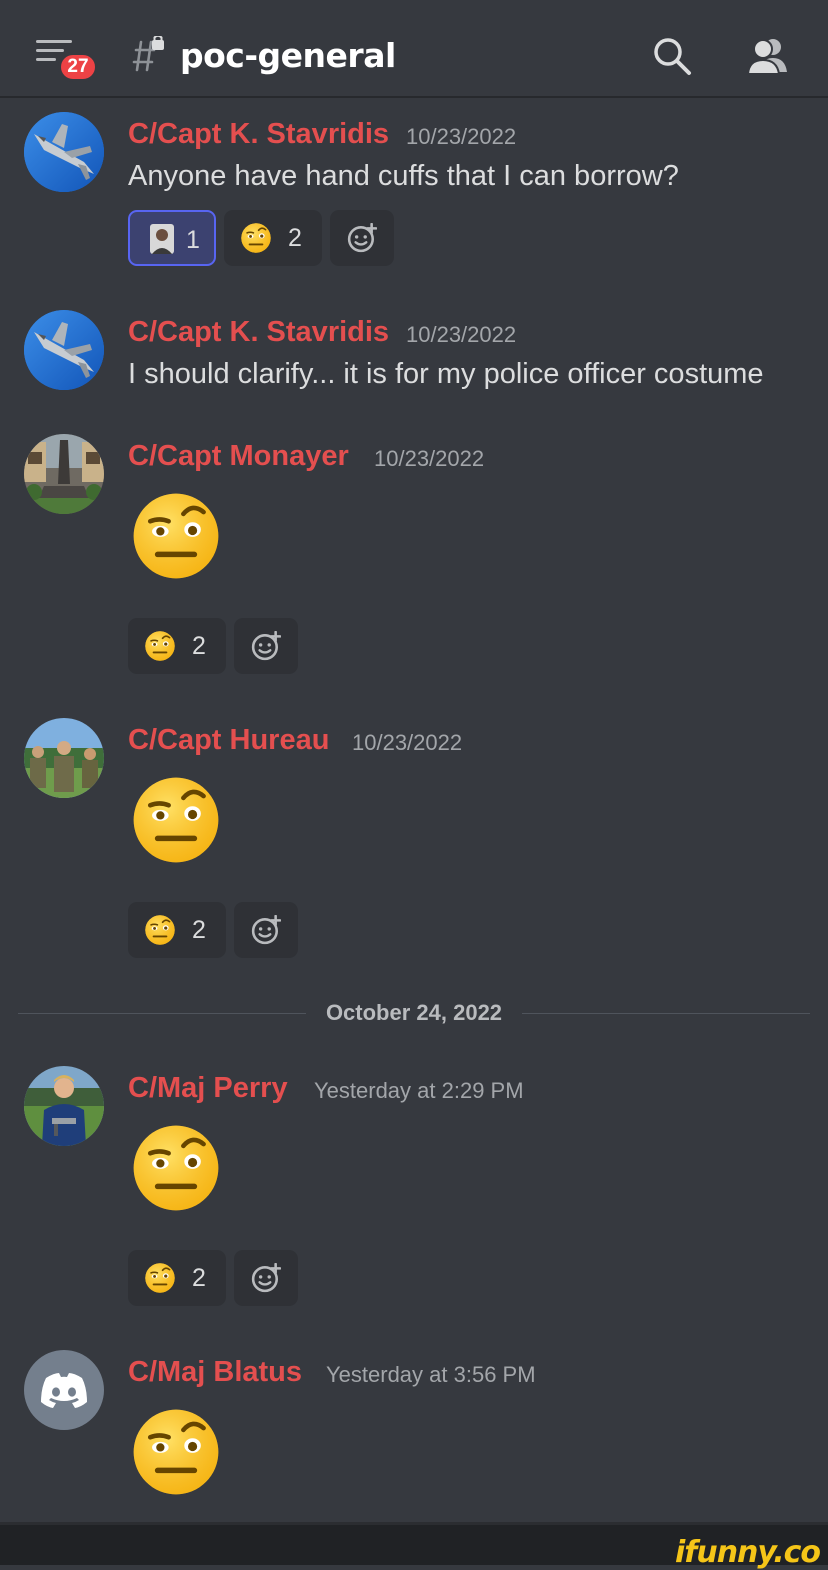 This screenshot has height=1570, width=828. I want to click on author-name: C/Maj Perry, so click(208, 1088).